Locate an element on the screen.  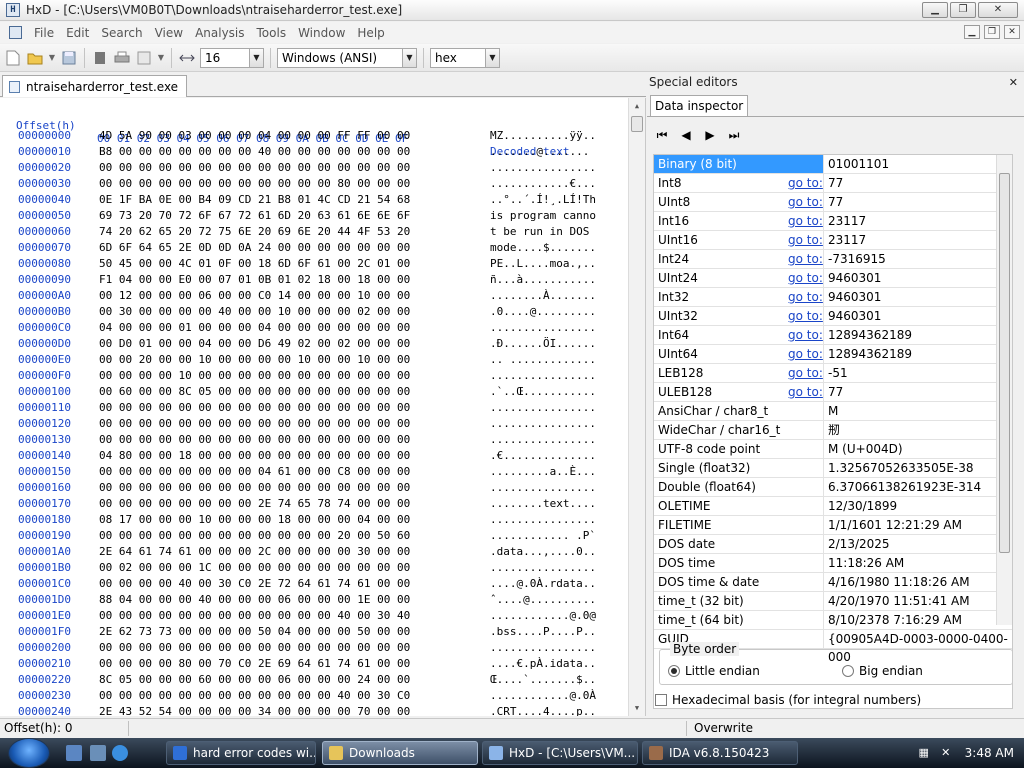
tab-data-inspector: Data inspector is located at coordinates (699, 106).